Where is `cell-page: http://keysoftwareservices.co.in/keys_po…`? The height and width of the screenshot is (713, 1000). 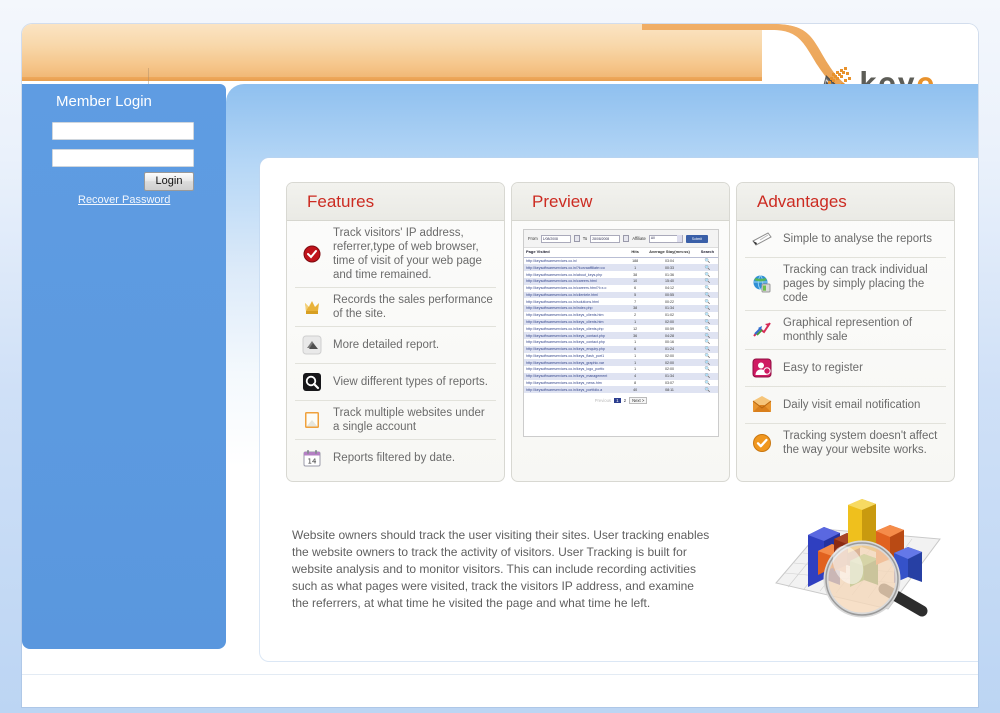 cell-page: http://keysoftwareservices.co.in/keys_po… is located at coordinates (576, 390).